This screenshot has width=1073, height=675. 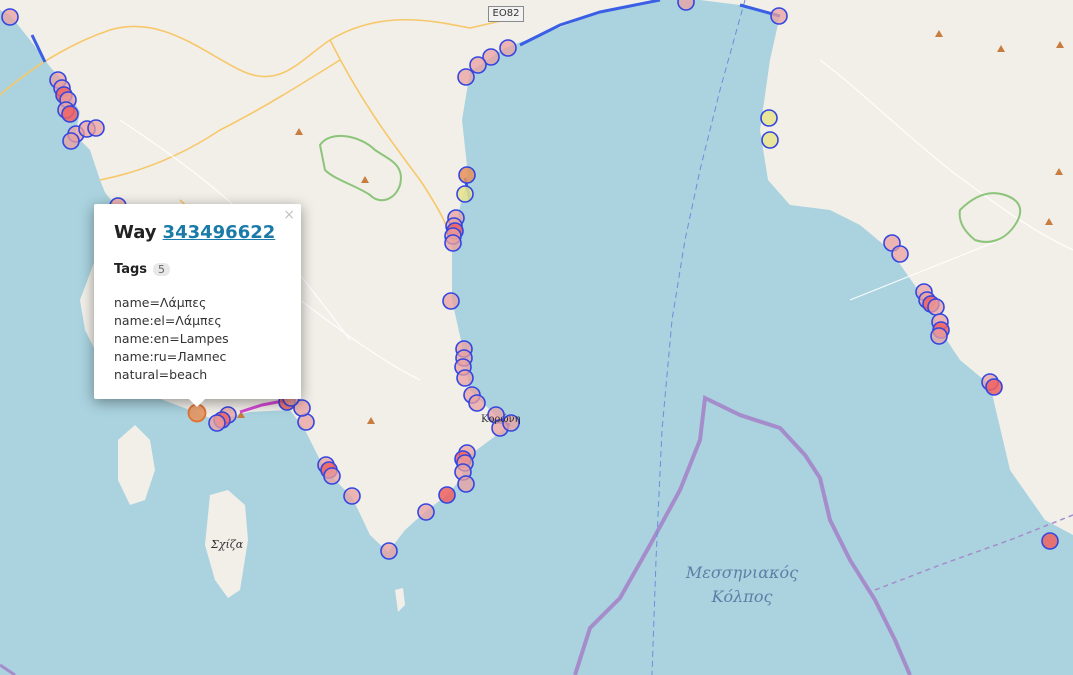 What do you see at coordinates (170, 356) in the screenshot?
I see `tag-item: name:ru=Лампес` at bounding box center [170, 356].